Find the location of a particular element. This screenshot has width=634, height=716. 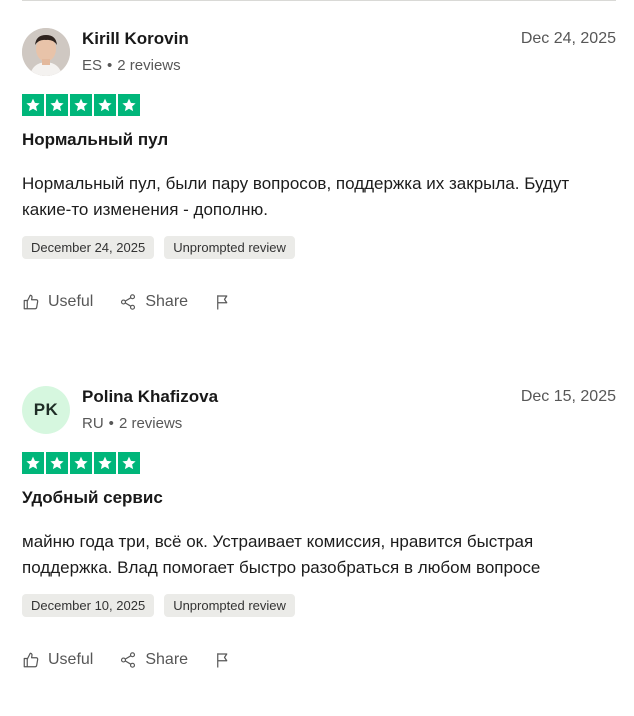

review-date: Dec 24, 2025 is located at coordinates (568, 38).